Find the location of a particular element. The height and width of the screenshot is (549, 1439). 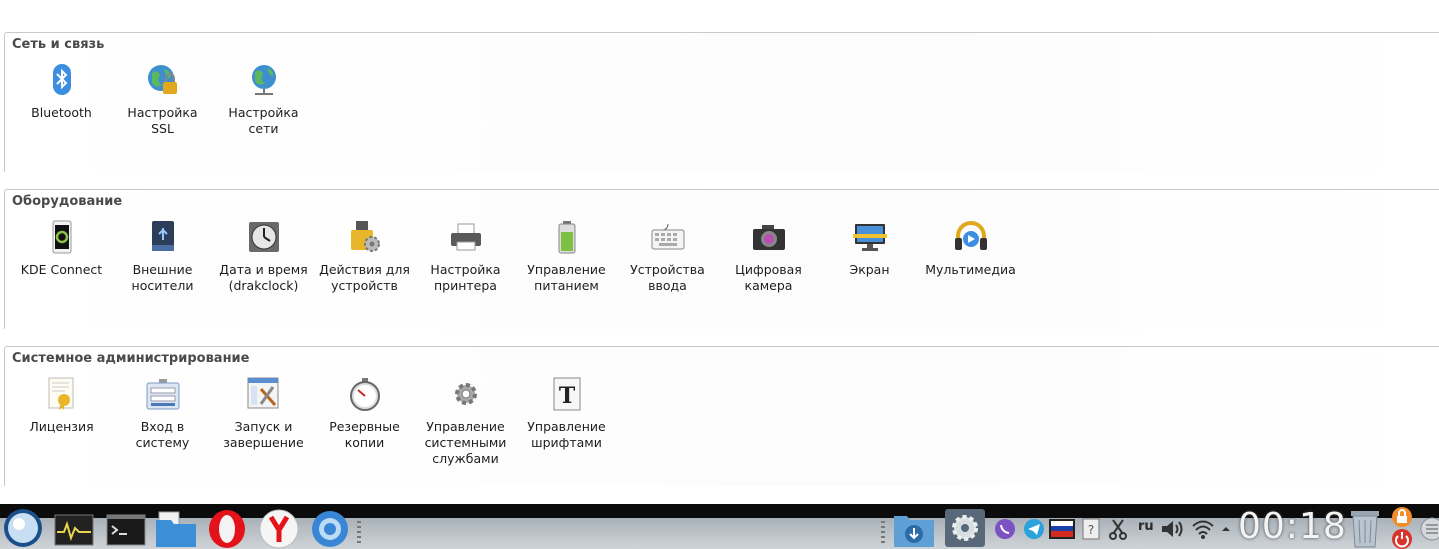

item-label: Управление шрифтами is located at coordinates (566, 434).